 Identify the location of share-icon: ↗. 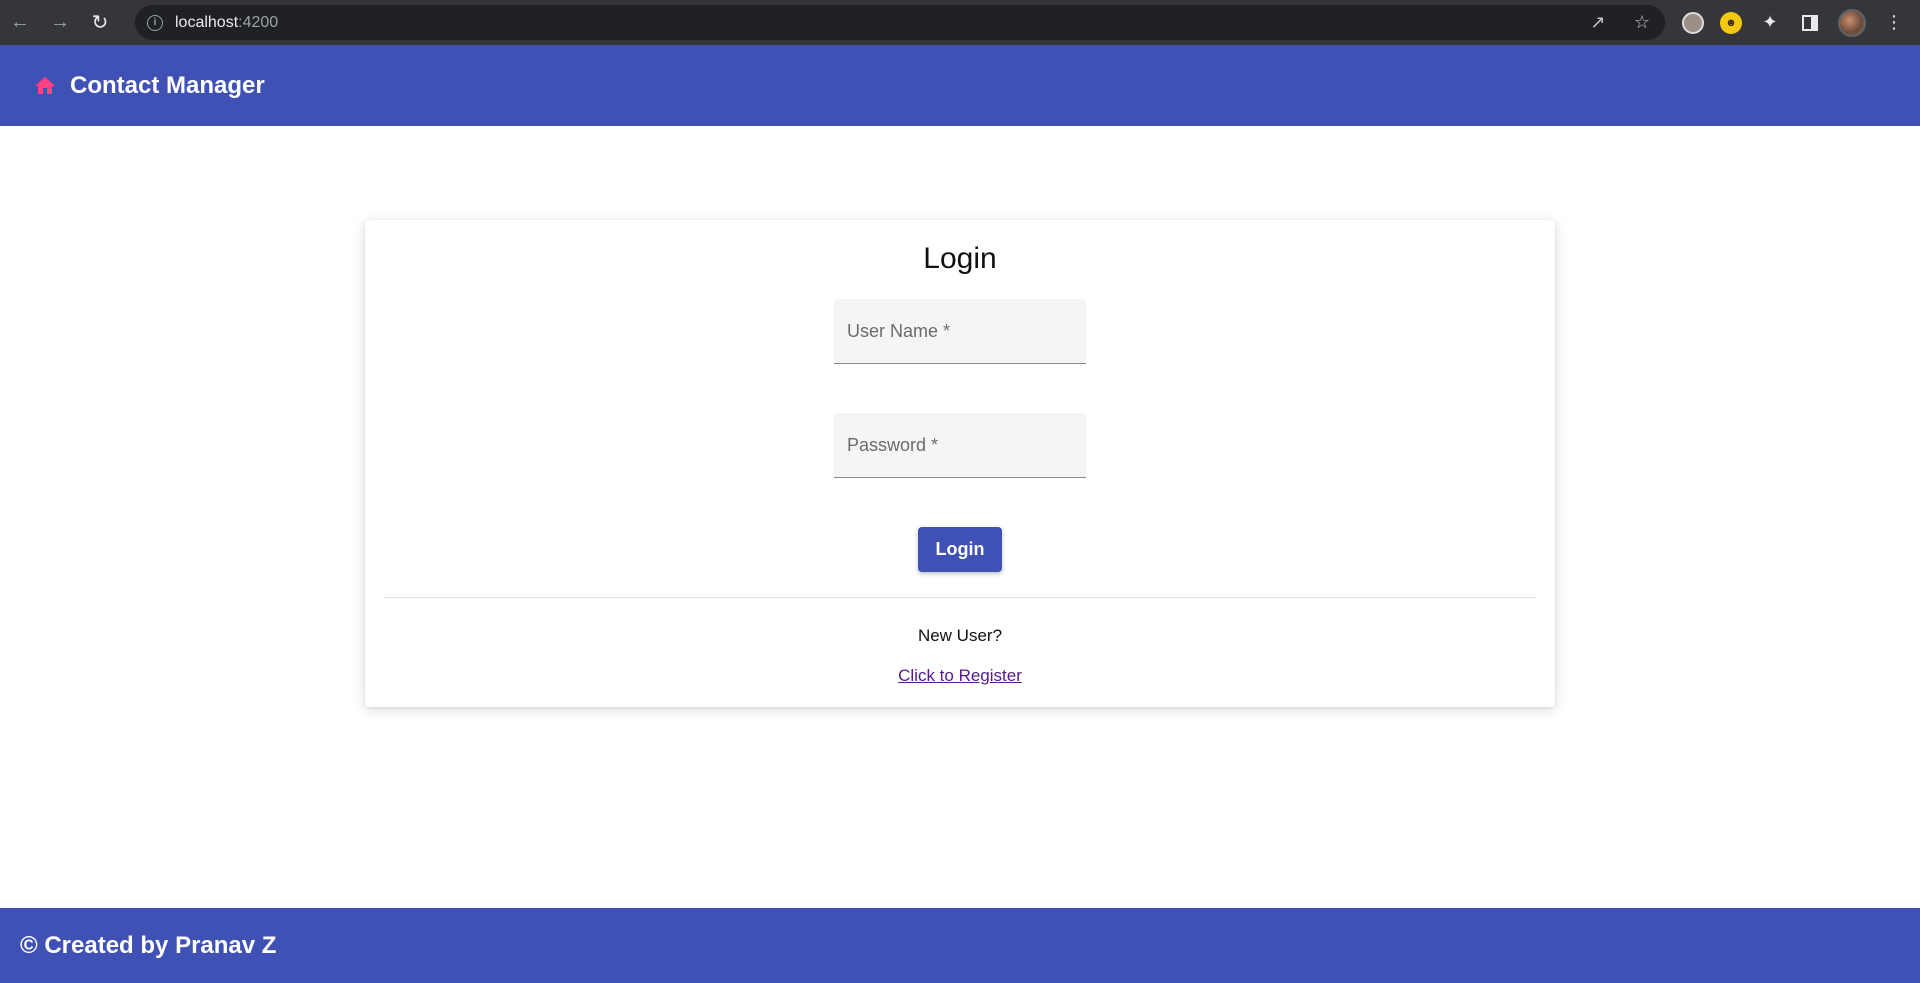
(1598, 22).